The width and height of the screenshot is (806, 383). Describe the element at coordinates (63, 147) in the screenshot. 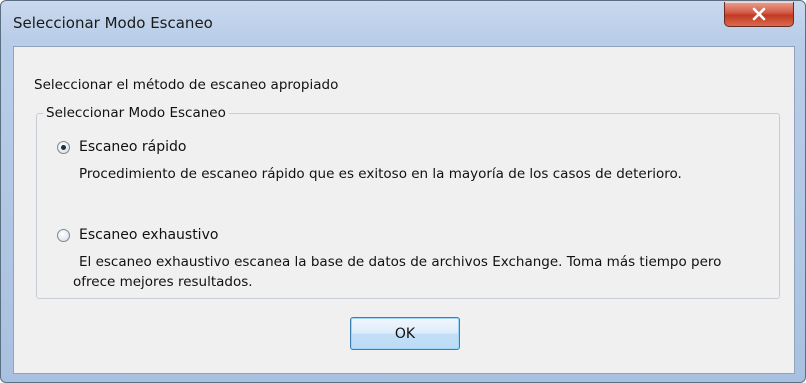

I see `quick-scan-radio` at that location.